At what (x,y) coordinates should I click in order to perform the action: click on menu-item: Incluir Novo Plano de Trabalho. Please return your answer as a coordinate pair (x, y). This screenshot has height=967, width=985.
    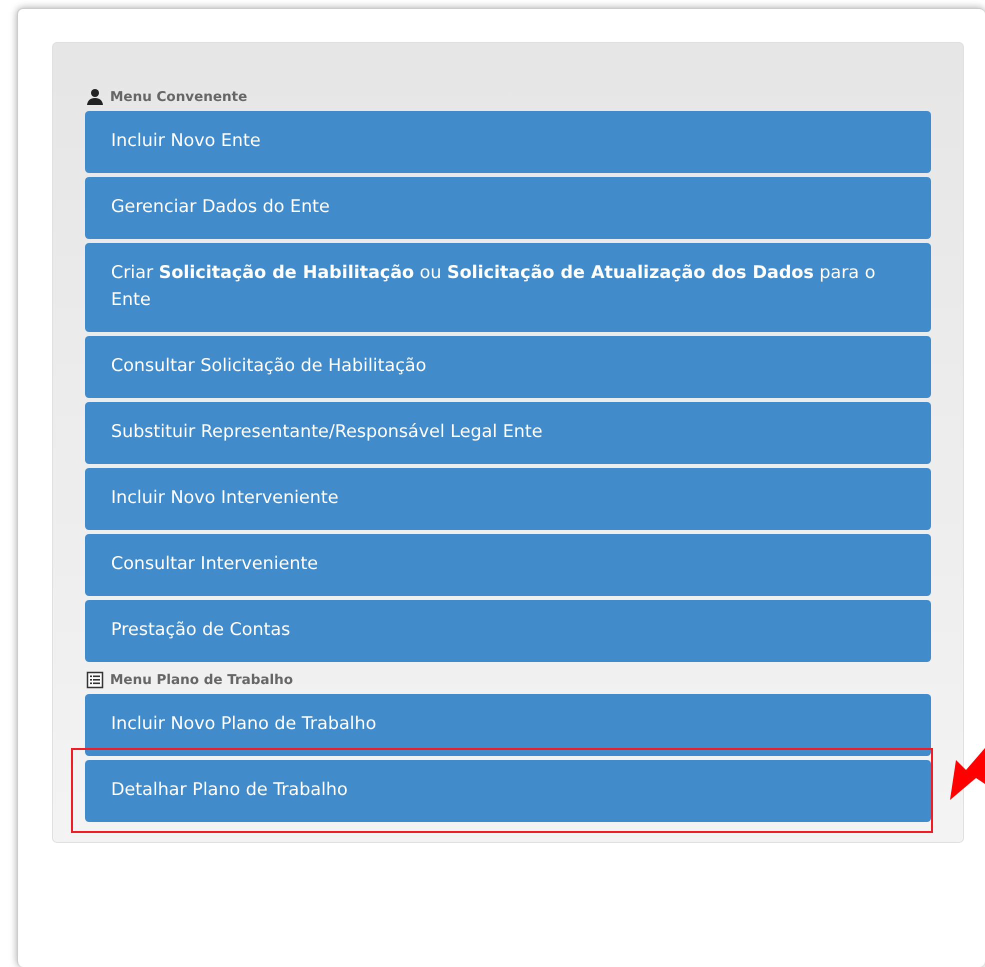
    Looking at the image, I should click on (508, 725).